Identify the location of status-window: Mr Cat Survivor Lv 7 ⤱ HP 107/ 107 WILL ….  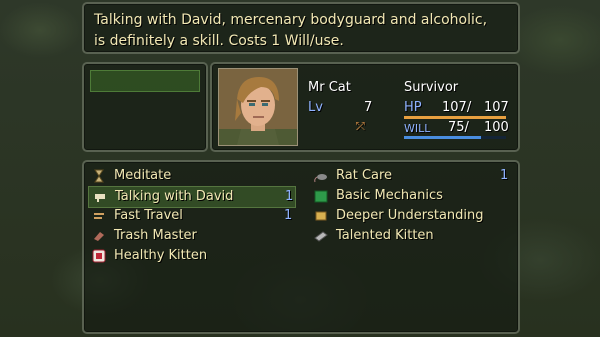
(365, 107).